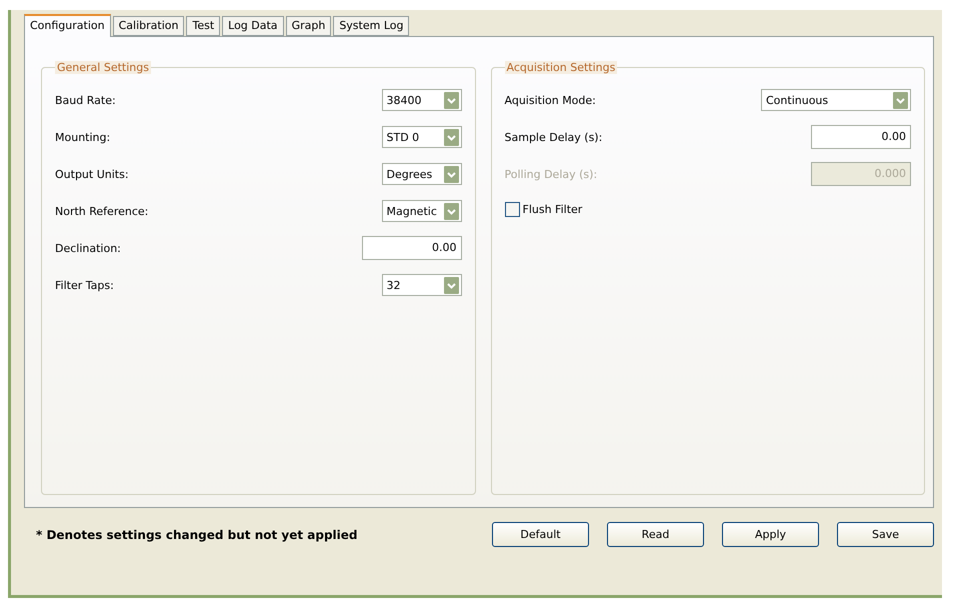  I want to click on tab: Calibration, so click(148, 26).